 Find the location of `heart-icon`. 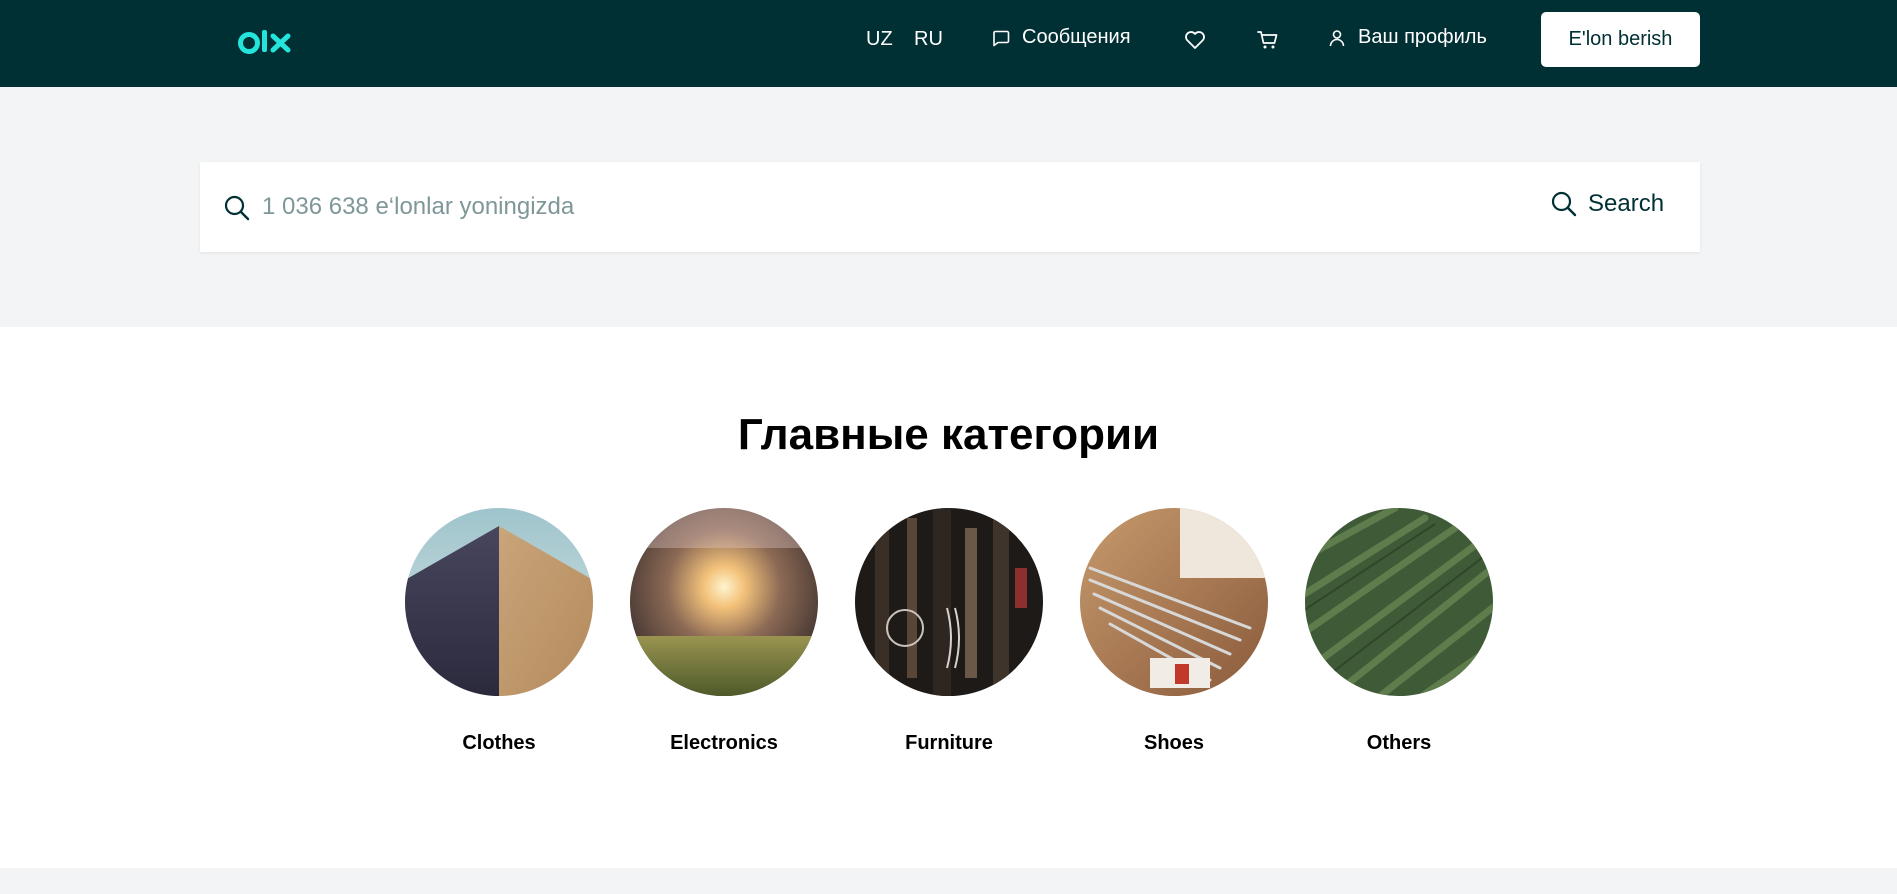

heart-icon is located at coordinates (1195, 40).